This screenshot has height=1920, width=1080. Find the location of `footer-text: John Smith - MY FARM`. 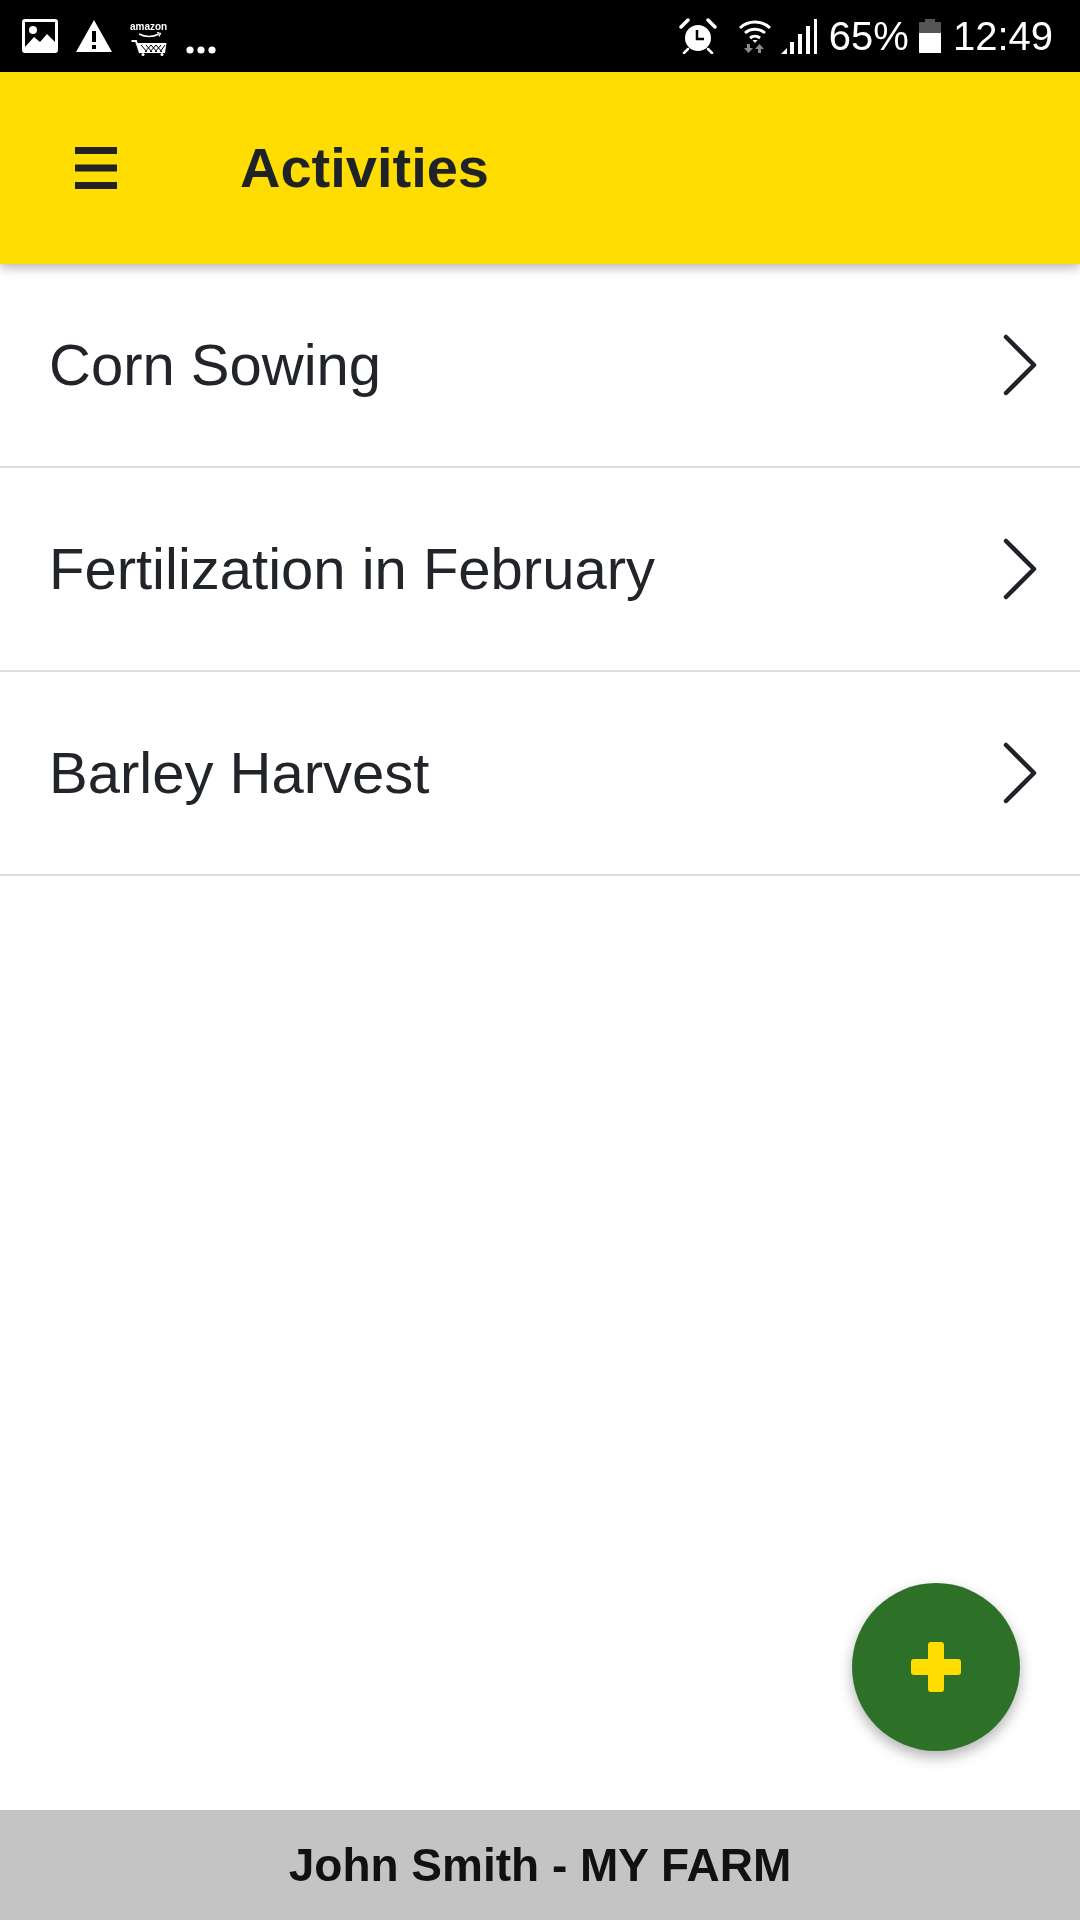

footer-text: John Smith - MY FARM is located at coordinates (540, 1865).